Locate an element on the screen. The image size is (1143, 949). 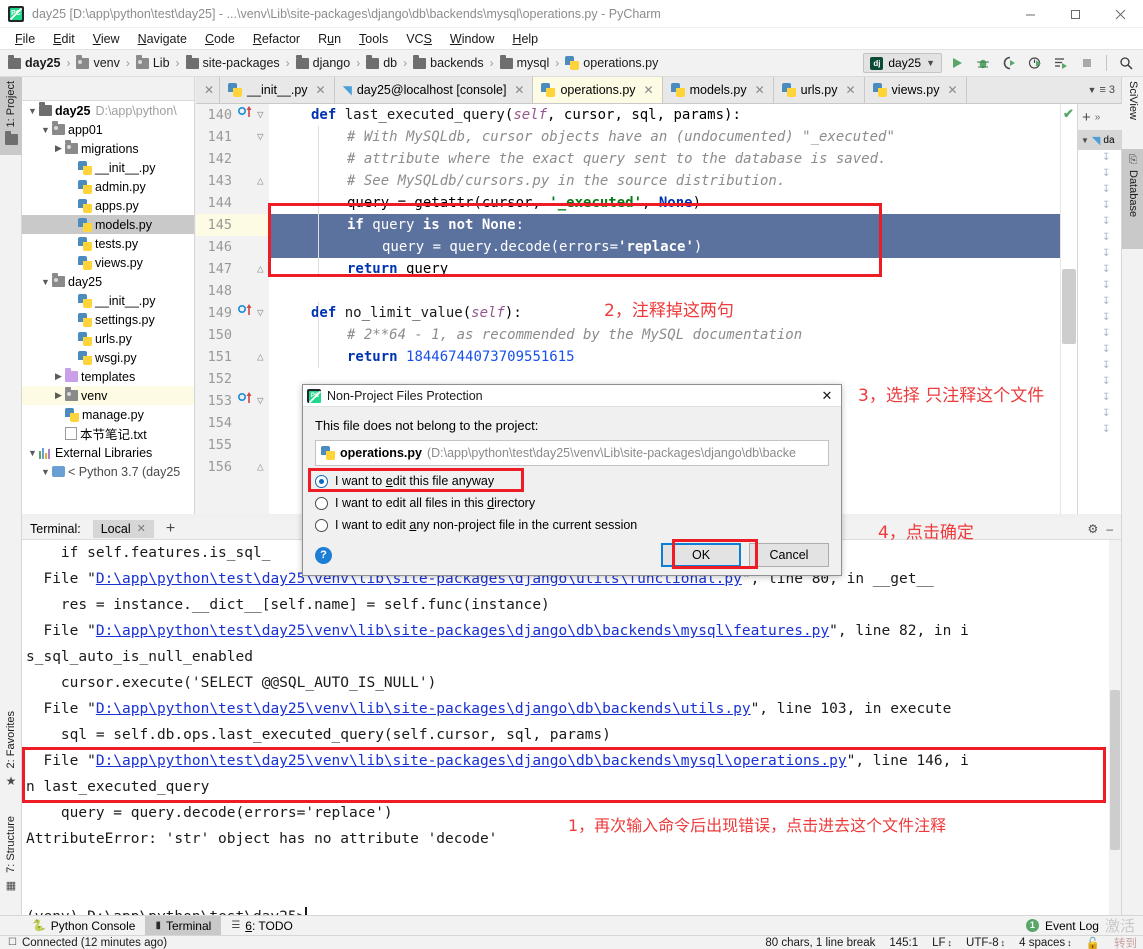
breadcrumb-item-backends: backends is located at coordinates (448, 62).